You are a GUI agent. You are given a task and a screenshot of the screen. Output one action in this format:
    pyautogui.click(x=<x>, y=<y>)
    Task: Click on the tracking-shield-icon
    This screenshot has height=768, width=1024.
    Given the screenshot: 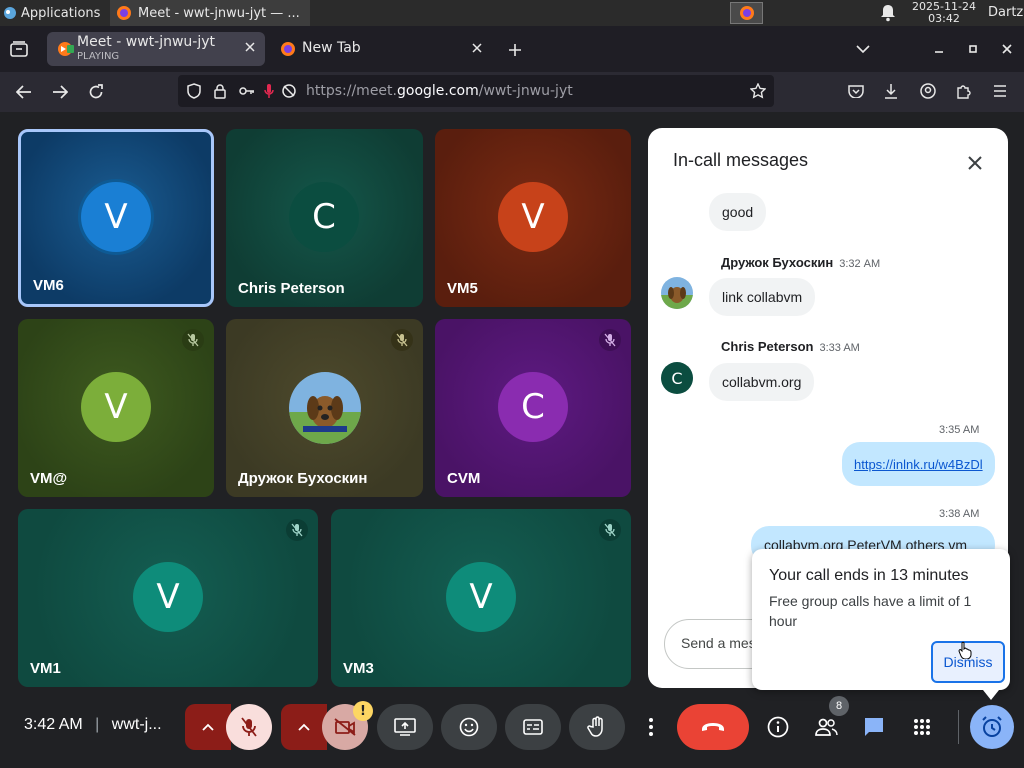 What is the action you would take?
    pyautogui.click(x=194, y=91)
    